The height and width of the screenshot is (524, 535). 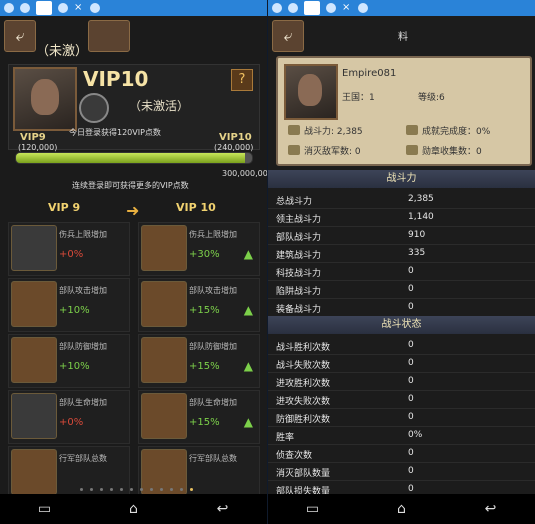 What do you see at coordinates (69, 361) in the screenshot?
I see `buff-cell: 部队防御增加 +10%` at bounding box center [69, 361].